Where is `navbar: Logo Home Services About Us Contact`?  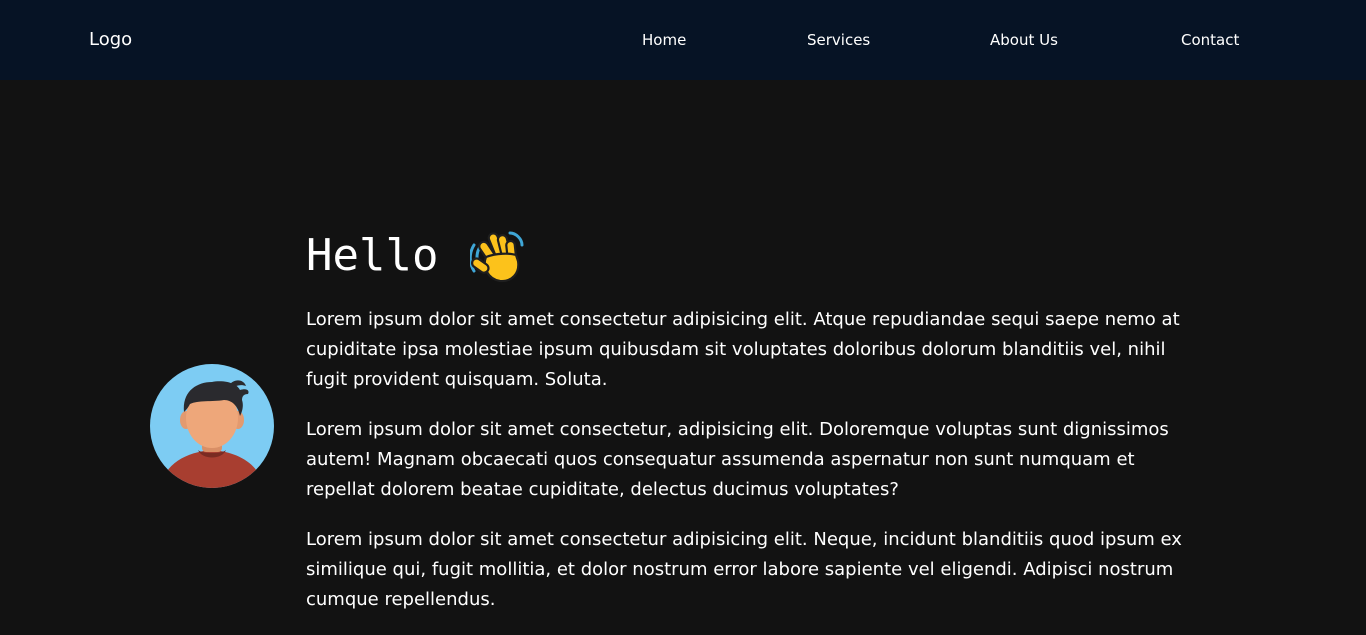 navbar: Logo Home Services About Us Contact is located at coordinates (683, 40).